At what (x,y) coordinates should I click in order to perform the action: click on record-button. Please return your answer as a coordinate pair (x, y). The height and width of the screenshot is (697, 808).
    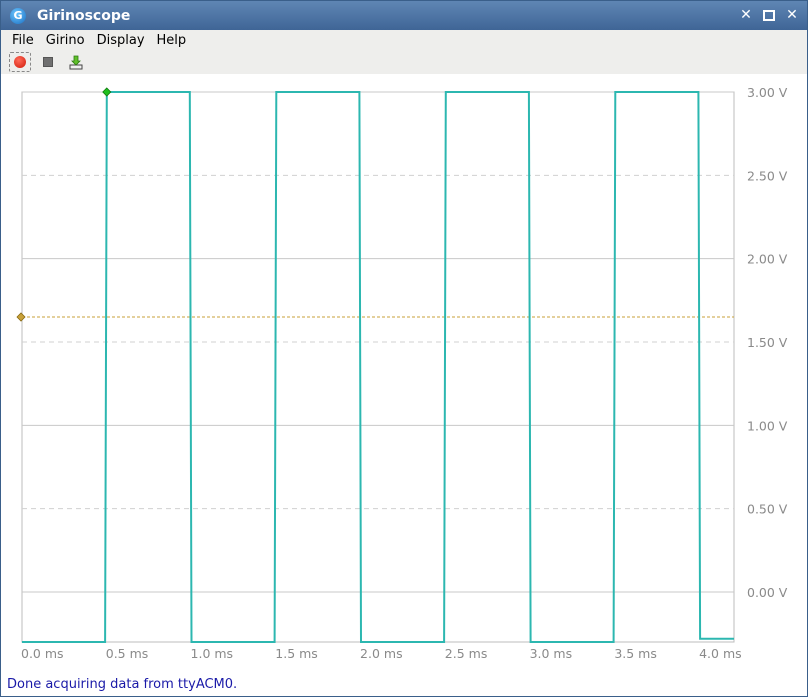
    Looking at the image, I should click on (20, 62).